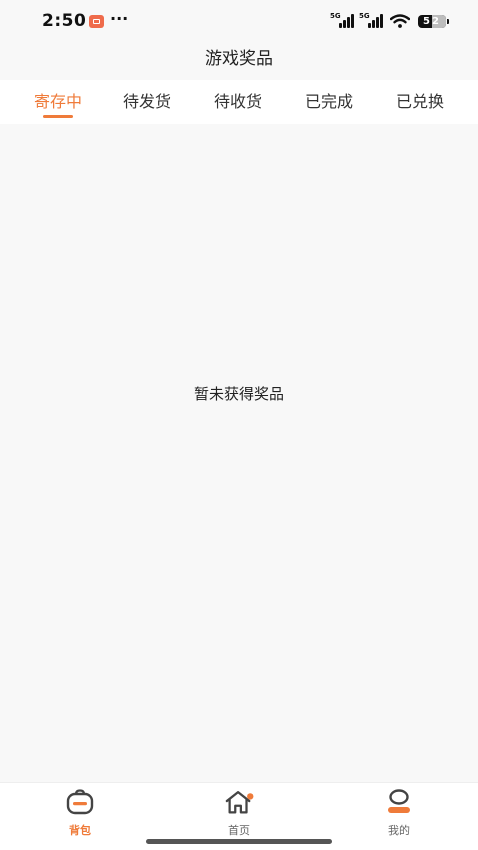  Describe the element at coordinates (343, 20) in the screenshot. I see `cellular-signal-icon: 5G` at that location.